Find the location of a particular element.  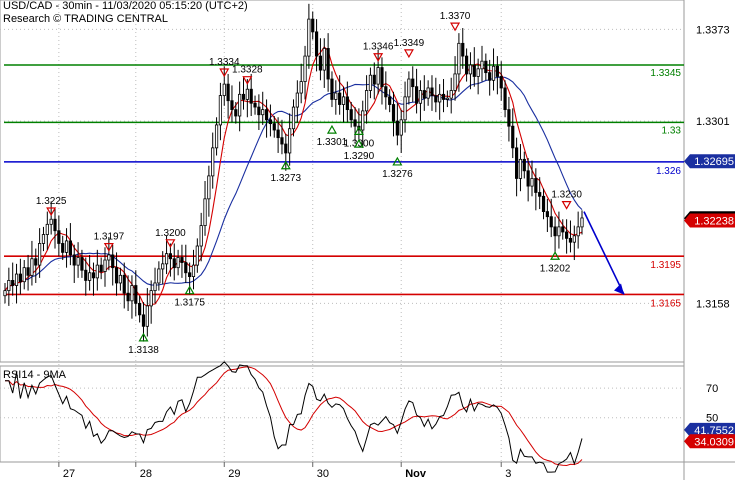

swing-high-label: 1.3328 is located at coordinates (247, 70).